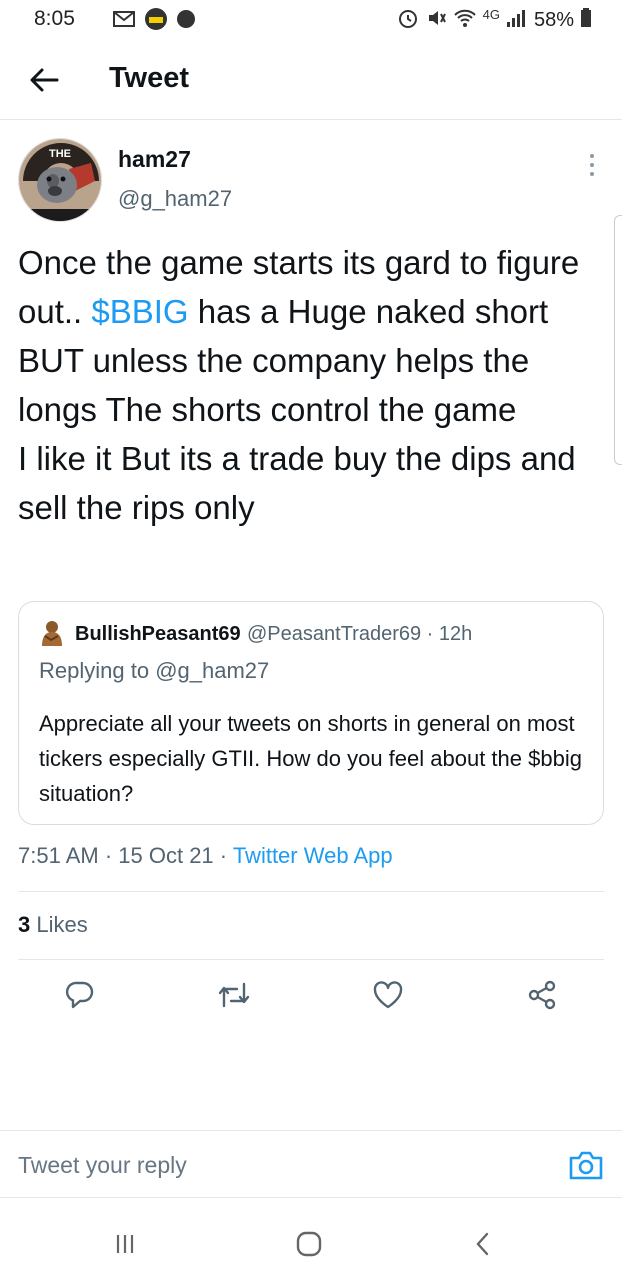 The height and width of the screenshot is (1279, 622). What do you see at coordinates (491, 14) in the screenshot?
I see `network-type: 4G` at bounding box center [491, 14].